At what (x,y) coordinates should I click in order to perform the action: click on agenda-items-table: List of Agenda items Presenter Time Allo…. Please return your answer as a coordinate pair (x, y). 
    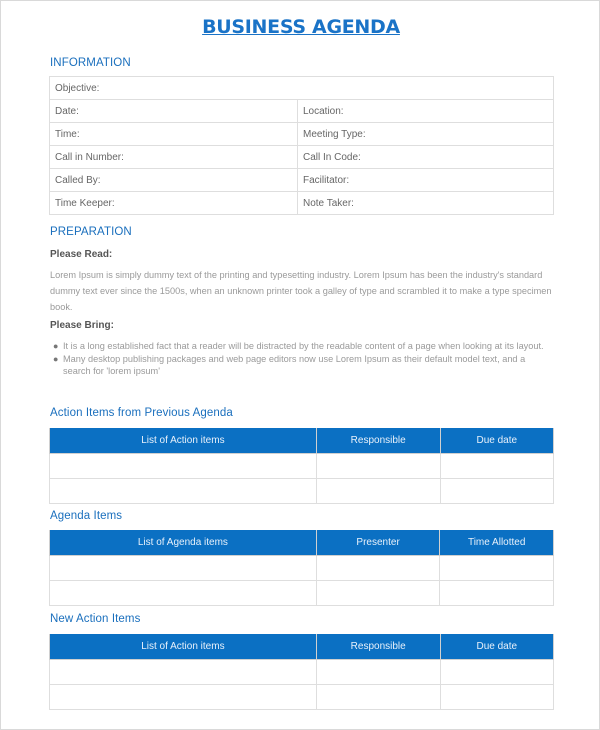
    Looking at the image, I should click on (301, 568).